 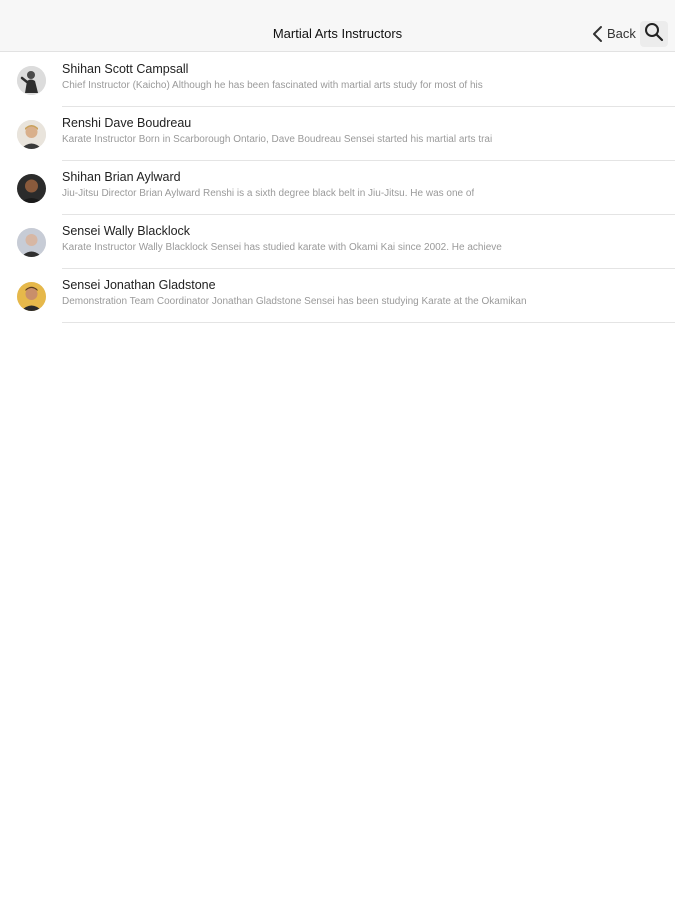 I want to click on back-button: Back, so click(x=614, y=34).